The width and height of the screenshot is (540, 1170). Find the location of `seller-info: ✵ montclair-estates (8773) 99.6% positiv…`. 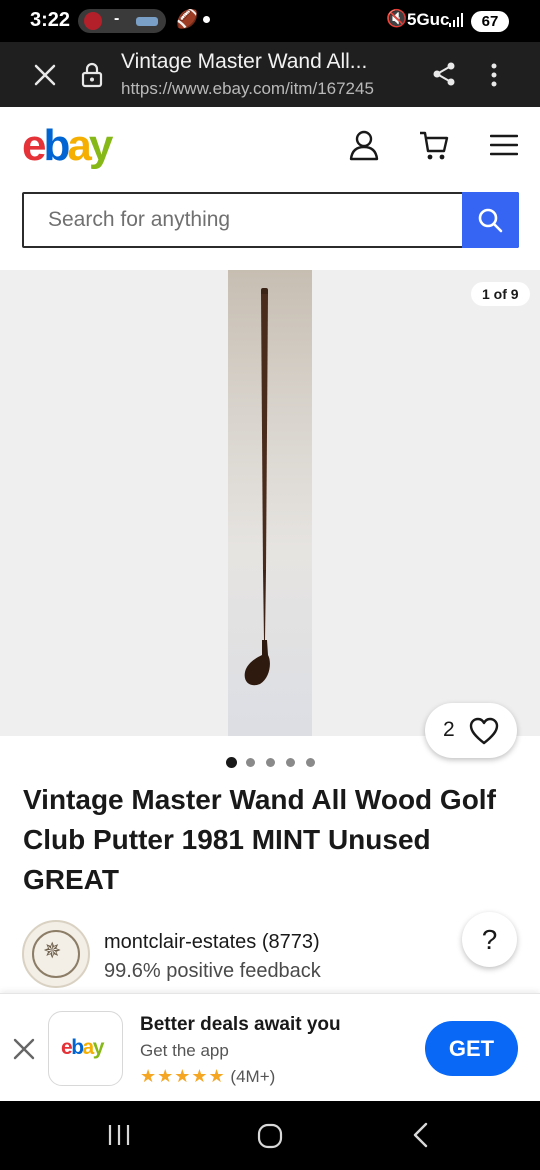

seller-info: ✵ montclair-estates (8773) 99.6% positiv… is located at coordinates (272, 955).